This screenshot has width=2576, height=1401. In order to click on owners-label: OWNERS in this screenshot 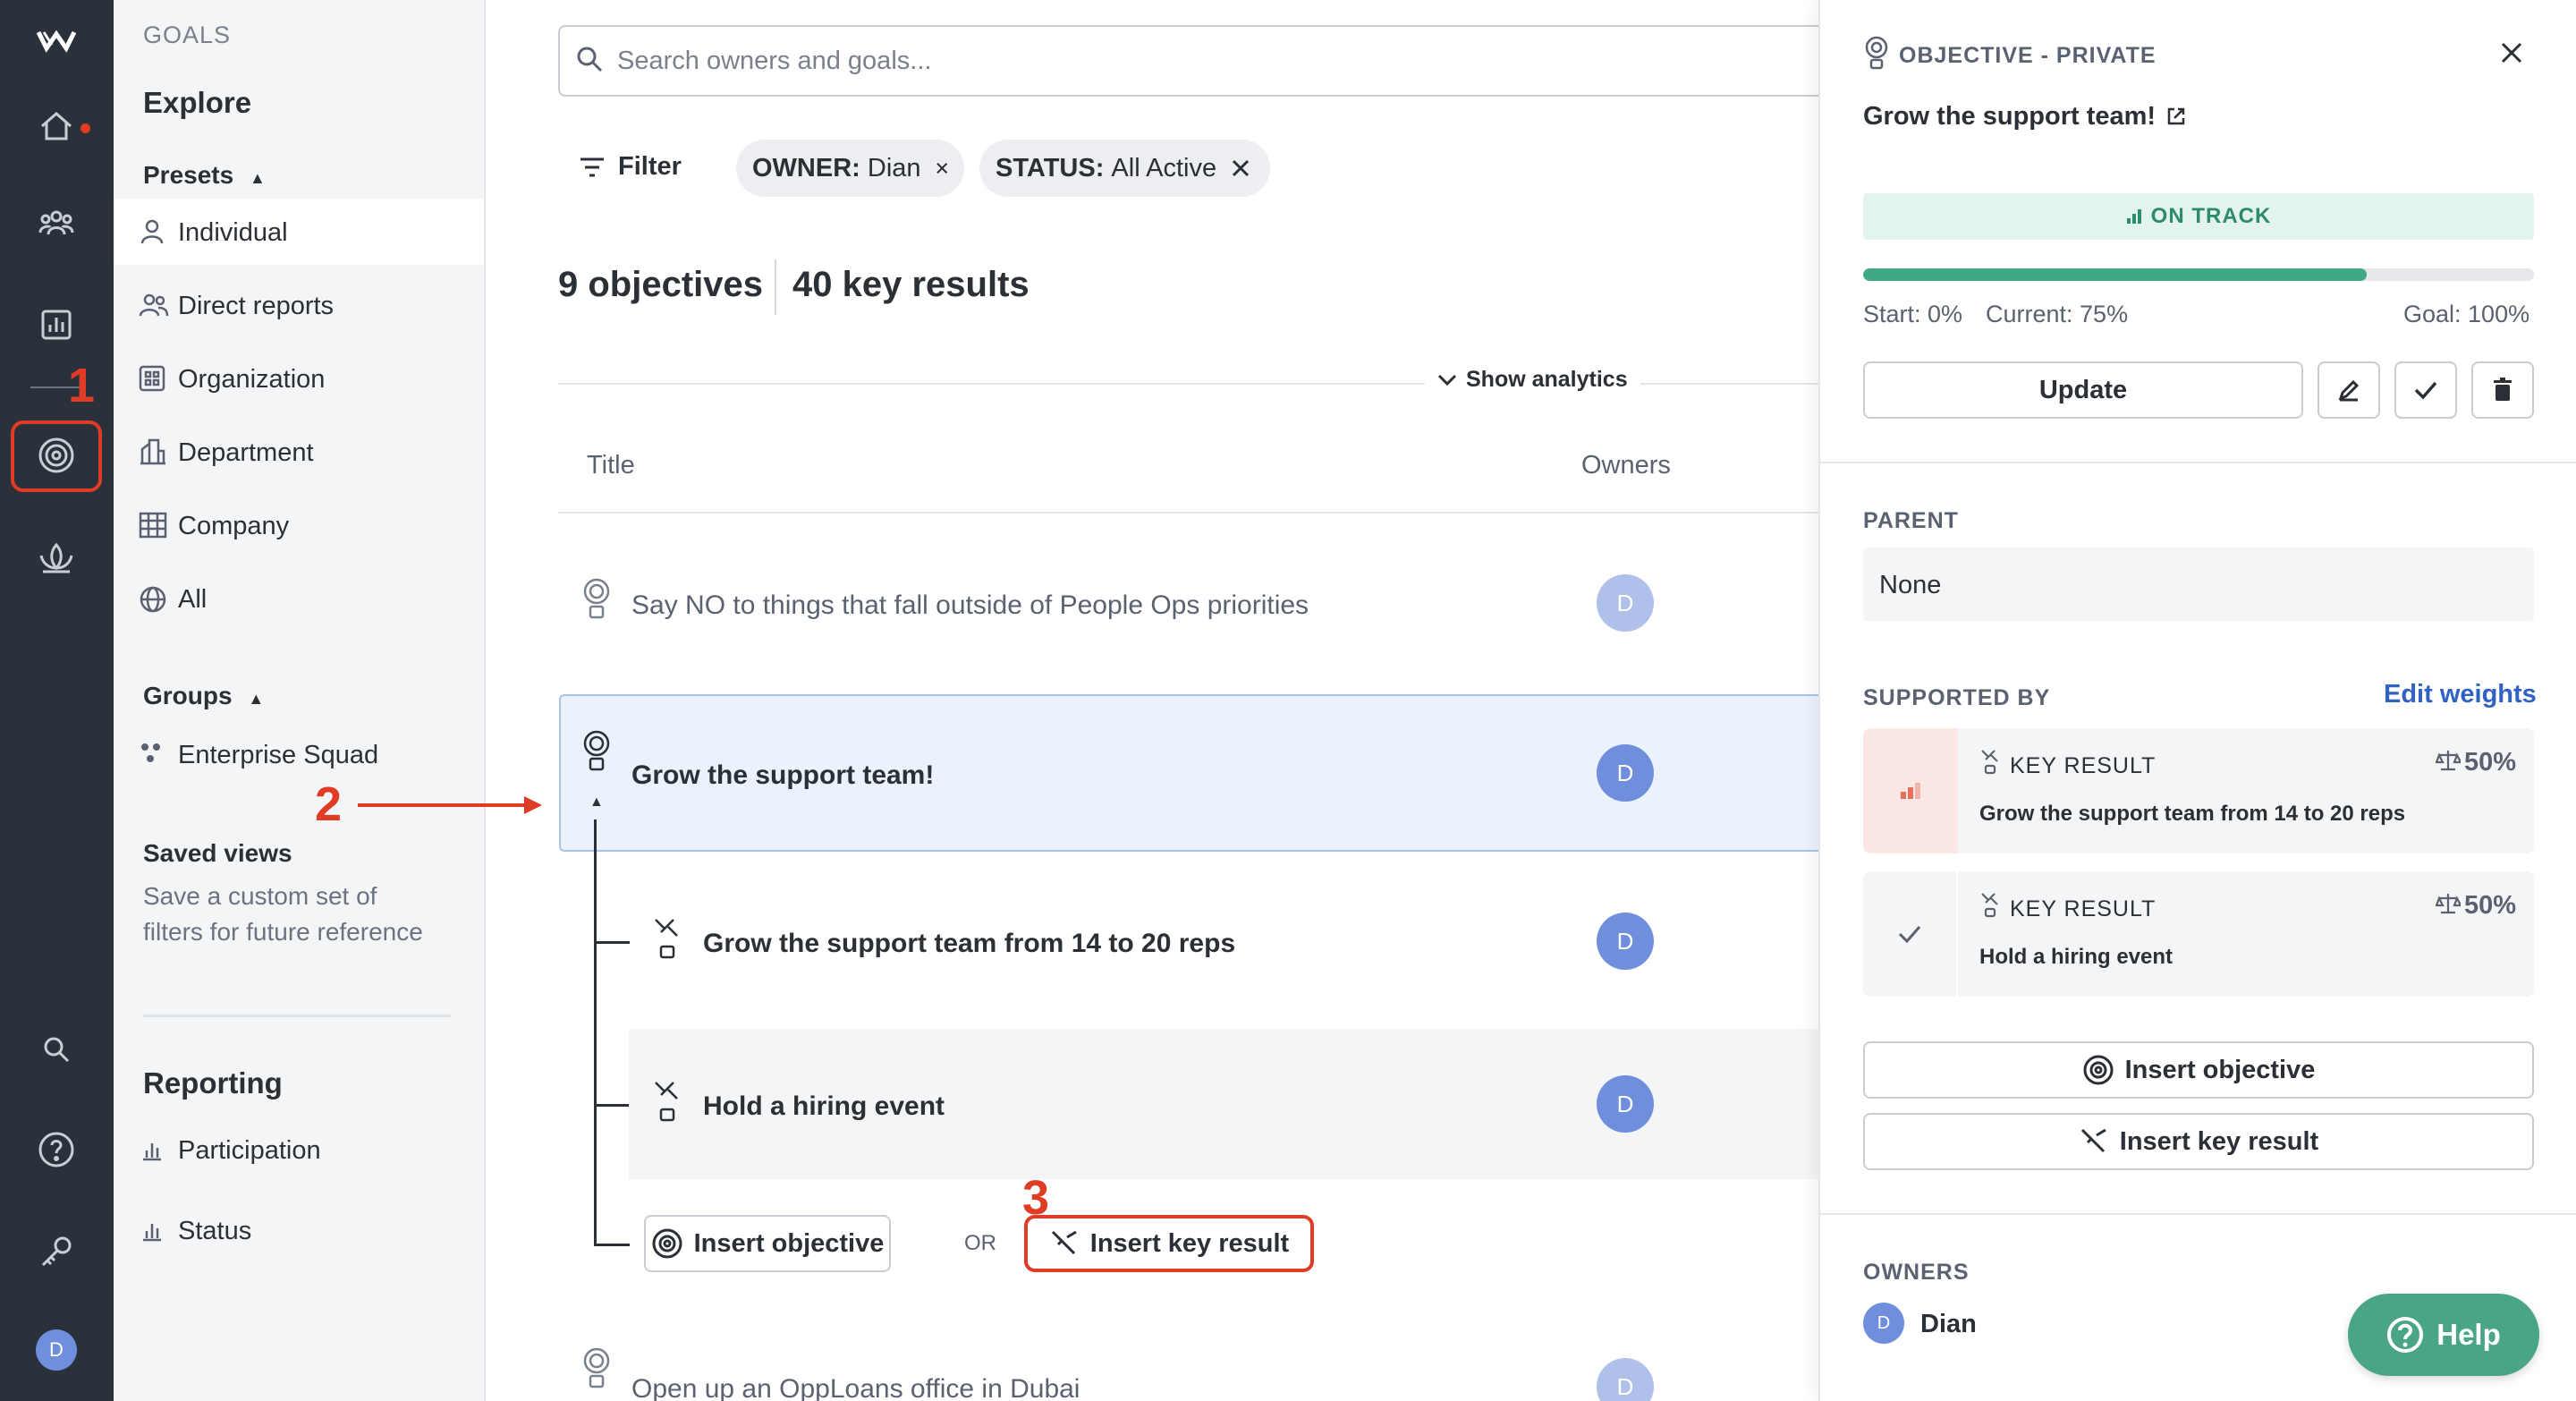, I will do `click(1916, 1272)`.